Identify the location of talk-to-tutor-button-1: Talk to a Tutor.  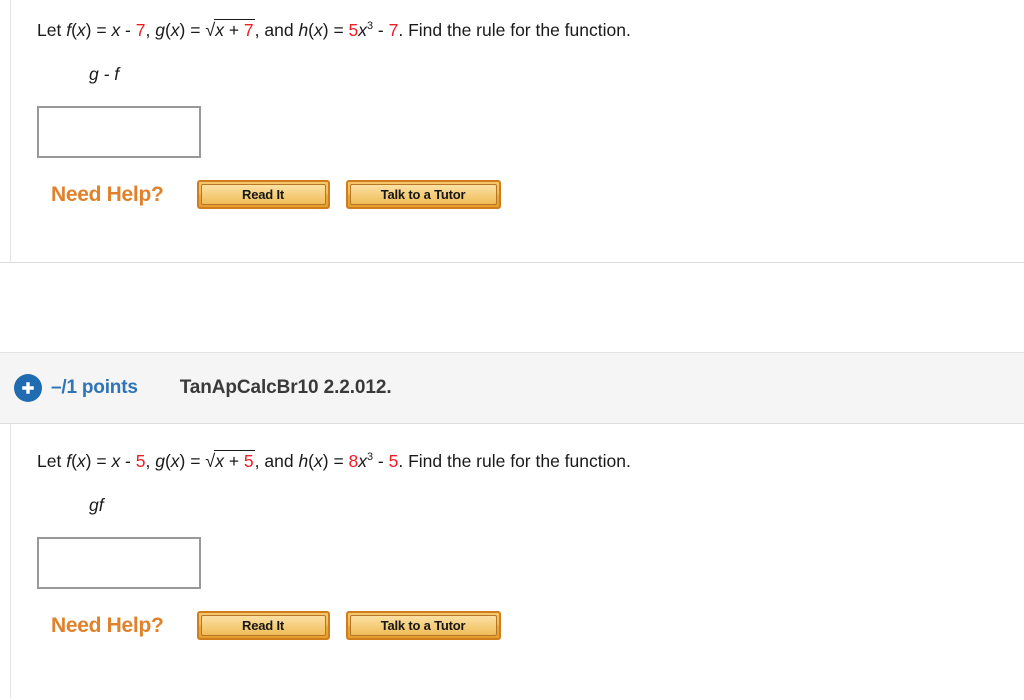
(423, 195).